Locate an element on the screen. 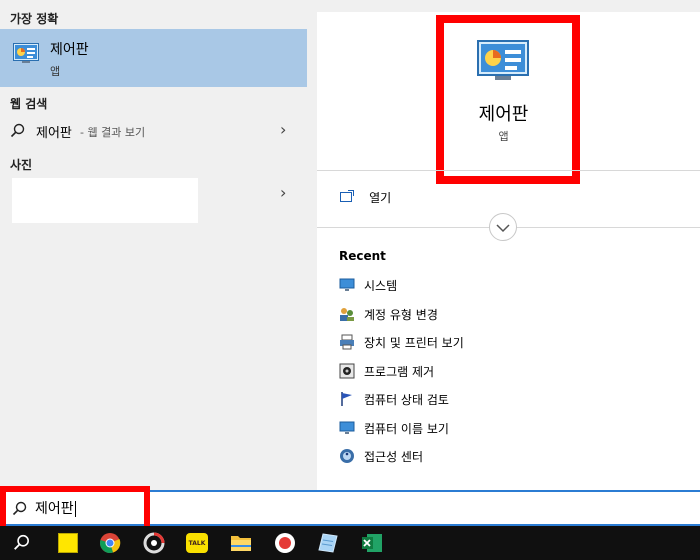 This screenshot has width=700, height=560. web-search-heading: 웹 검색 is located at coordinates (29, 104).